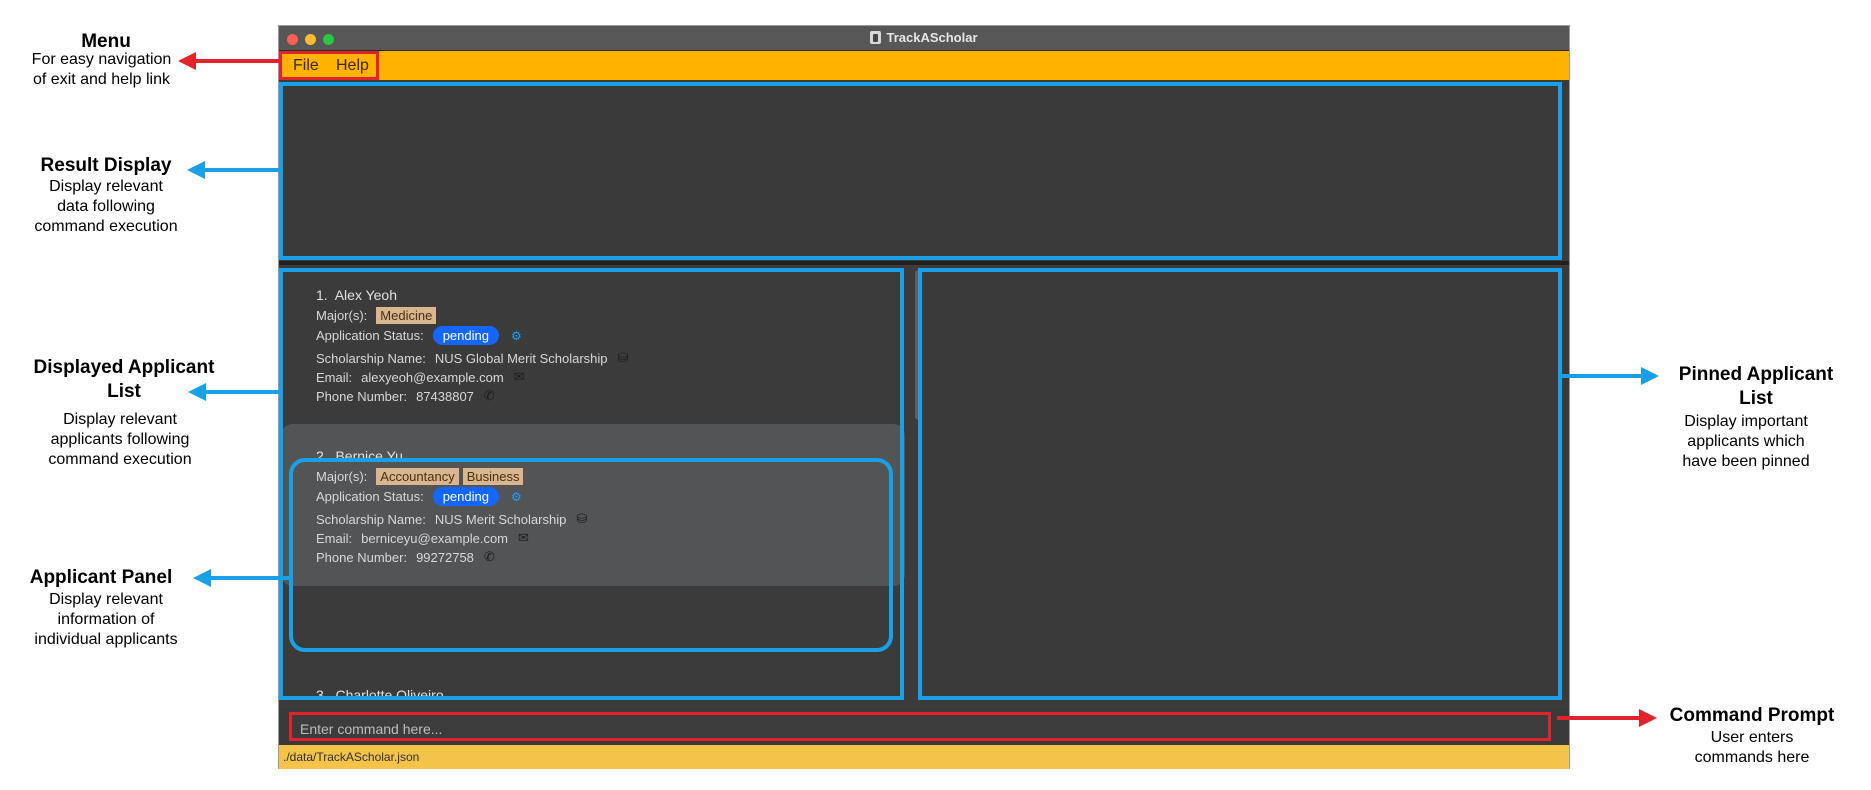 The height and width of the screenshot is (790, 1871). I want to click on panel-annotation-title: Applicant Panel, so click(101, 577).